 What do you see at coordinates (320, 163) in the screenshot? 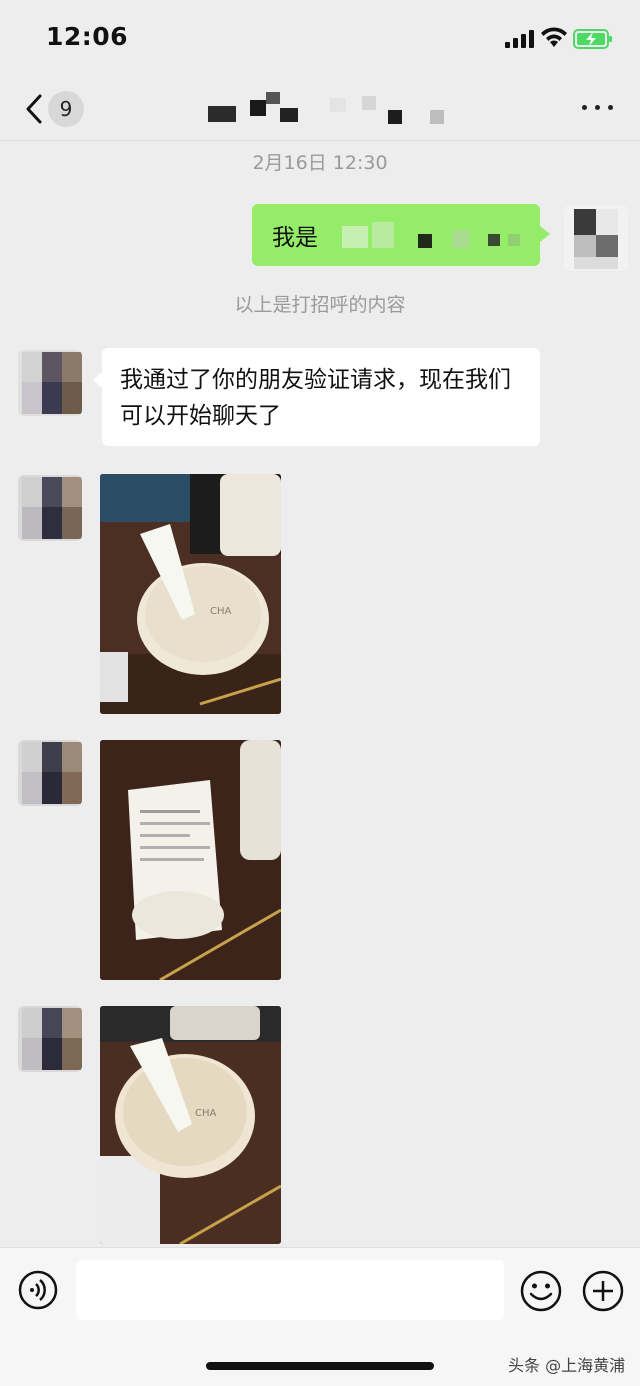
I see `message-timestamp: 2月16日 12:30` at bounding box center [320, 163].